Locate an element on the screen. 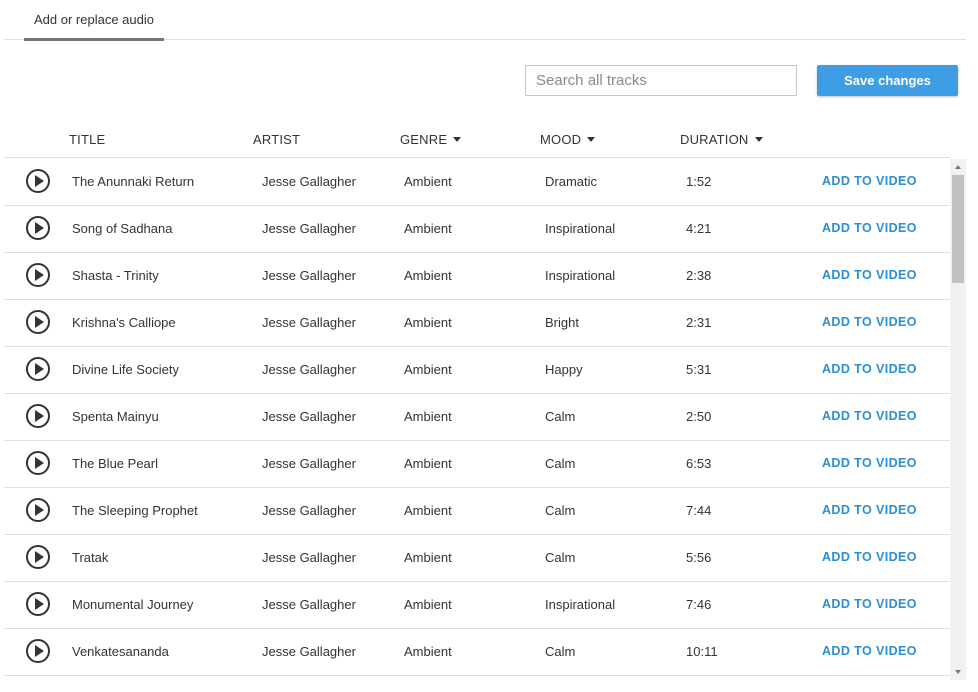 This screenshot has height=692, width=978. search-input is located at coordinates (661, 80).